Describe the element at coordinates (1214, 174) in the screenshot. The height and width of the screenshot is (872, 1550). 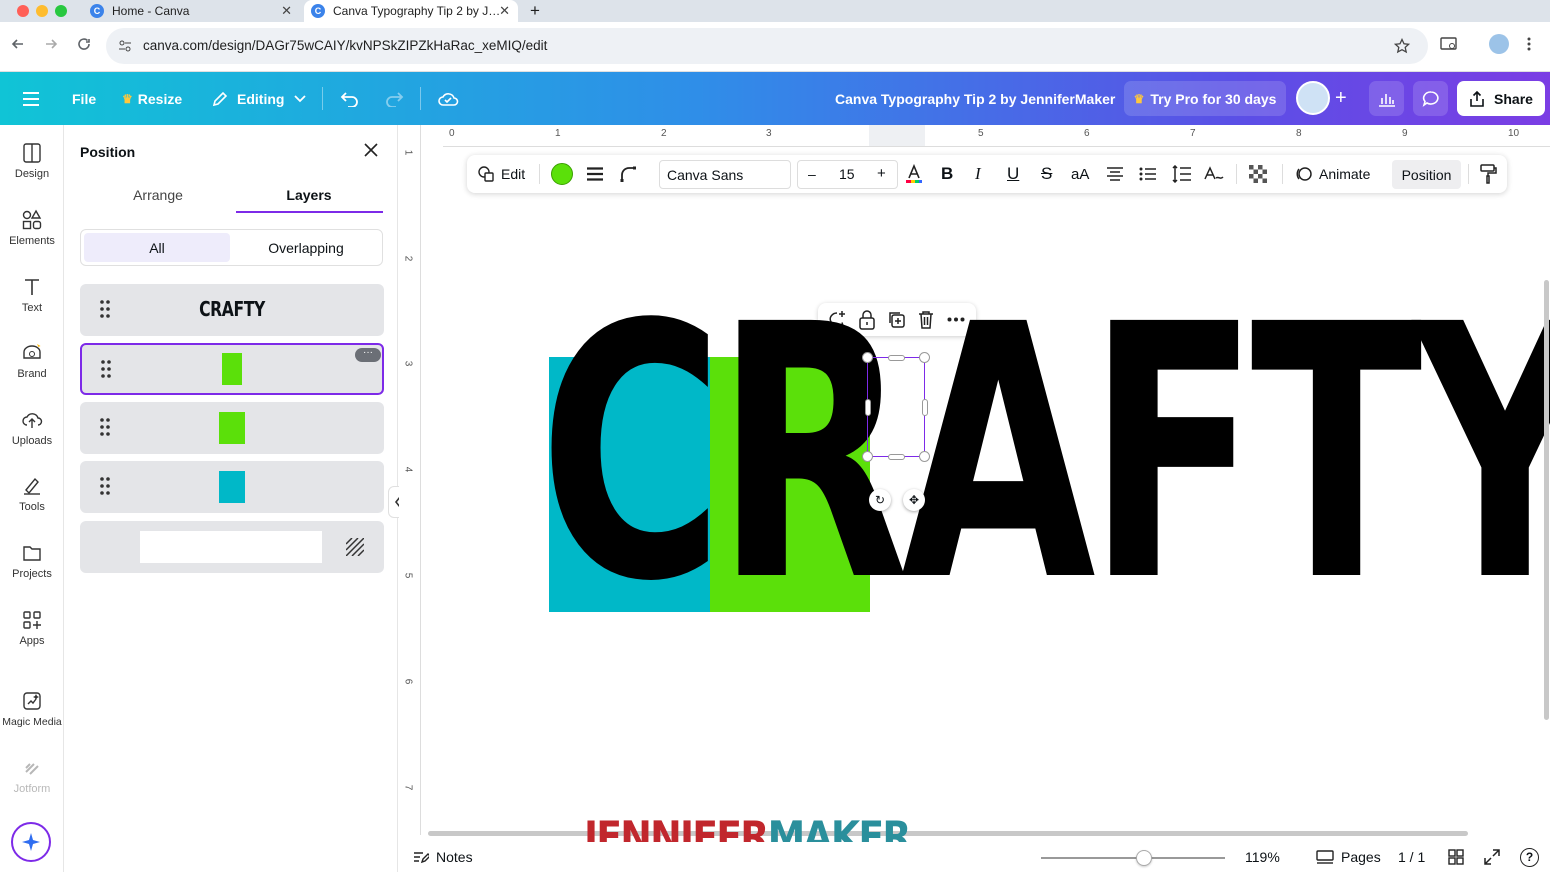
I see `text-effects-icon` at that location.